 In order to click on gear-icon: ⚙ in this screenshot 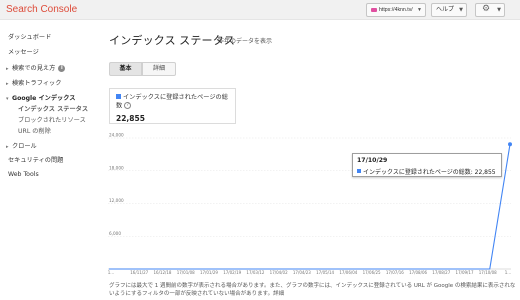, I will do `click(486, 9)`.